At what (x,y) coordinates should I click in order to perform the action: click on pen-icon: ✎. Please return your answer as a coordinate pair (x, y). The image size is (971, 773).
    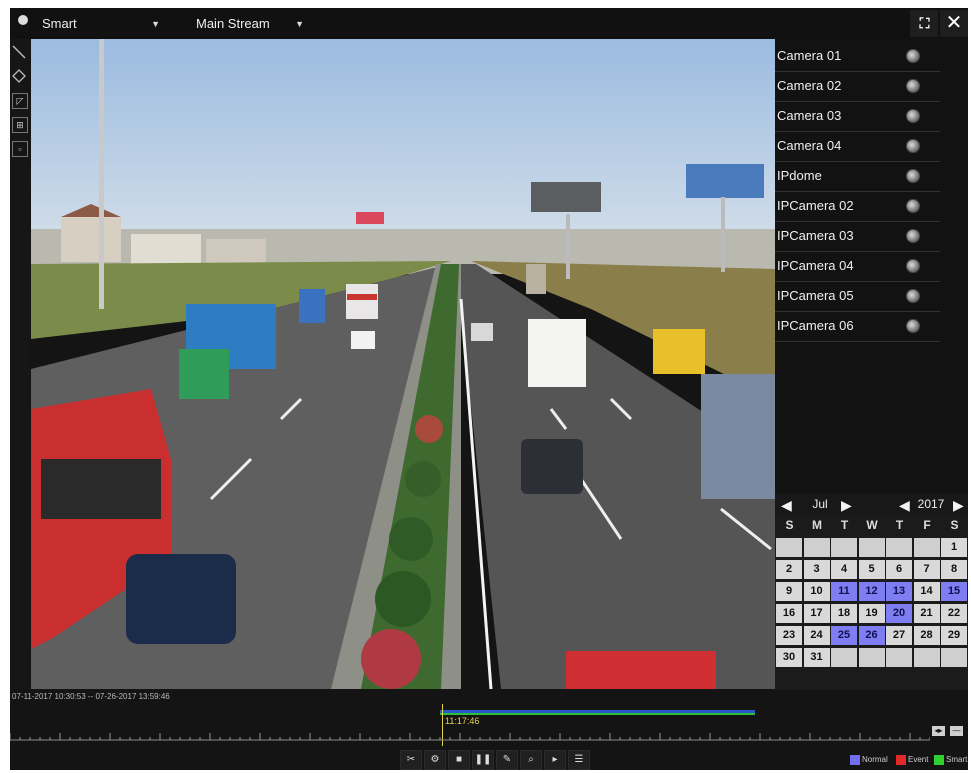
    Looking at the image, I should click on (507, 759).